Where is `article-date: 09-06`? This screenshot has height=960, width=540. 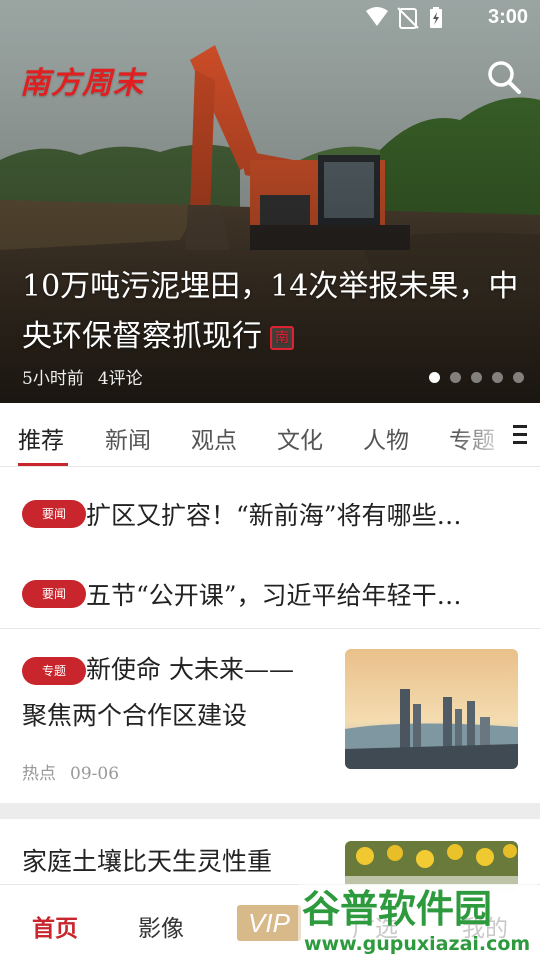 article-date: 09-06 is located at coordinates (95, 774).